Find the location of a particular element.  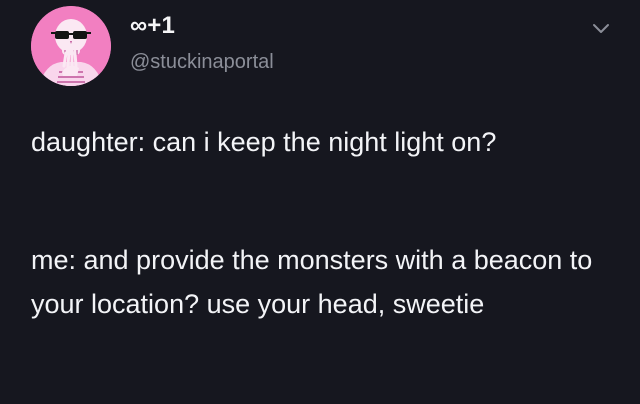

tweet-text-line-1: daughter: can i keep the night light on? is located at coordinates (264, 142).